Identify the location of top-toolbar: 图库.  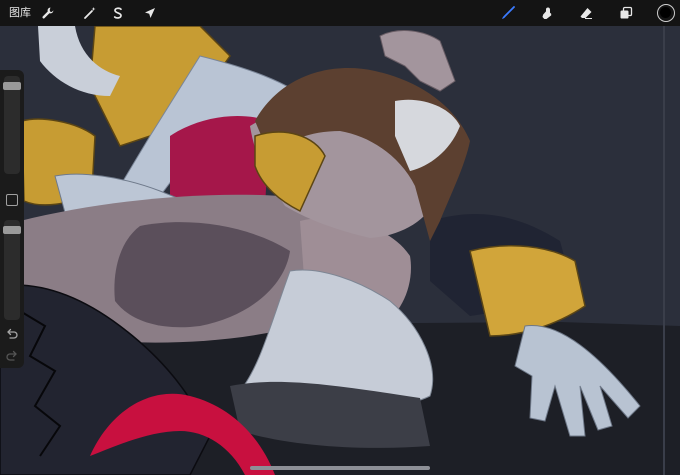
(340, 13).